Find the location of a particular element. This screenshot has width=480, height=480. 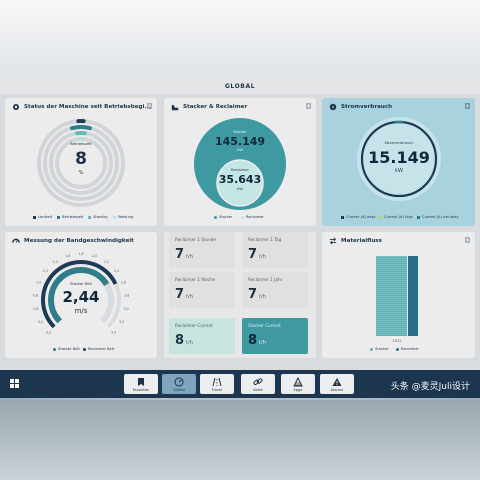

gauge-tick-label: 1,6 is located at coordinates (67, 256).